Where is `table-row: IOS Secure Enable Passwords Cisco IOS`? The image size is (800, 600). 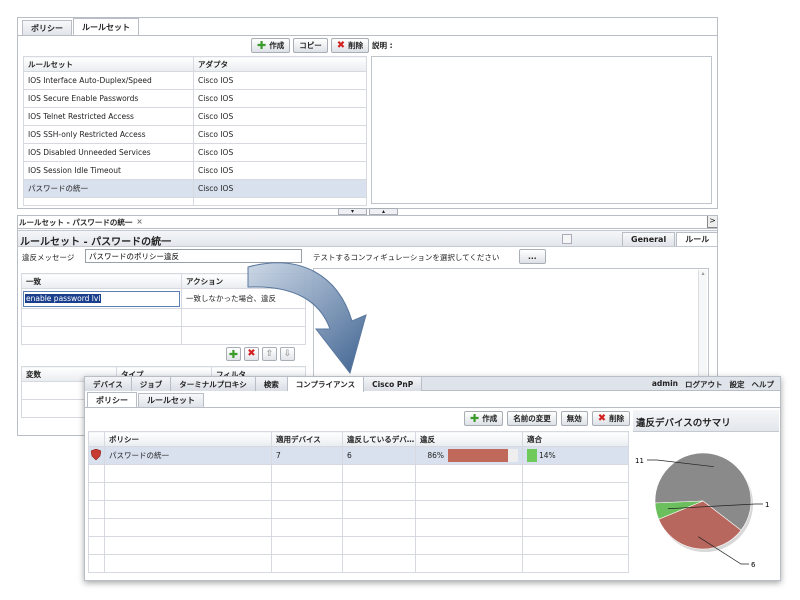
table-row: IOS Secure Enable Passwords Cisco IOS is located at coordinates (195, 98).